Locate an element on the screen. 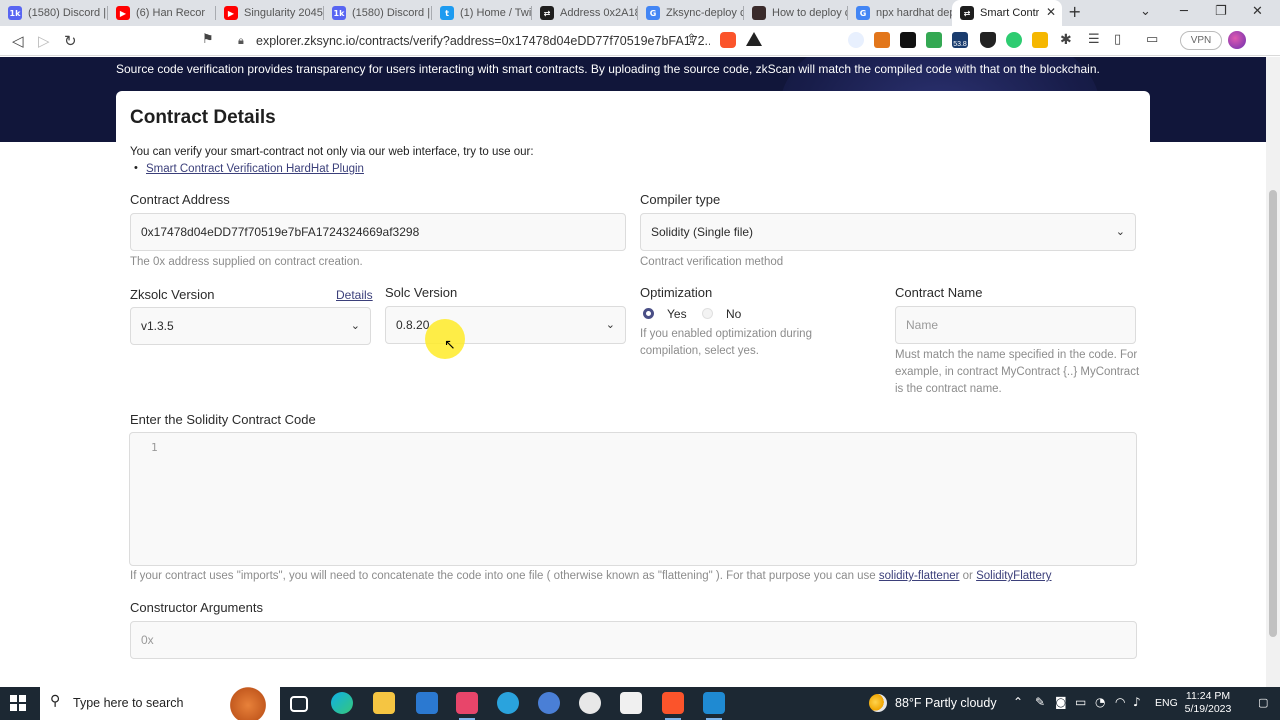 The height and width of the screenshot is (720, 1280). contract-address-label: Contract Address is located at coordinates (180, 199).